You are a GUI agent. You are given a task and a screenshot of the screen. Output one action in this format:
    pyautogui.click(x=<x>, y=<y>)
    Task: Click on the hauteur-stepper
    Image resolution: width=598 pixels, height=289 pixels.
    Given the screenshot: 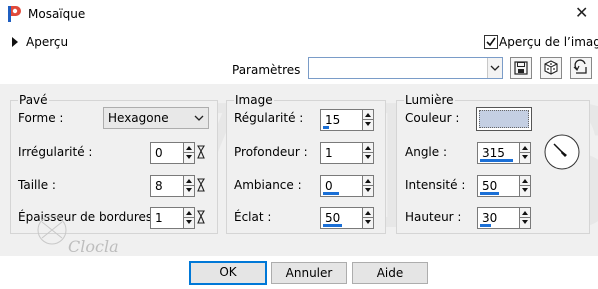 What is the action you would take?
    pyautogui.click(x=524, y=218)
    